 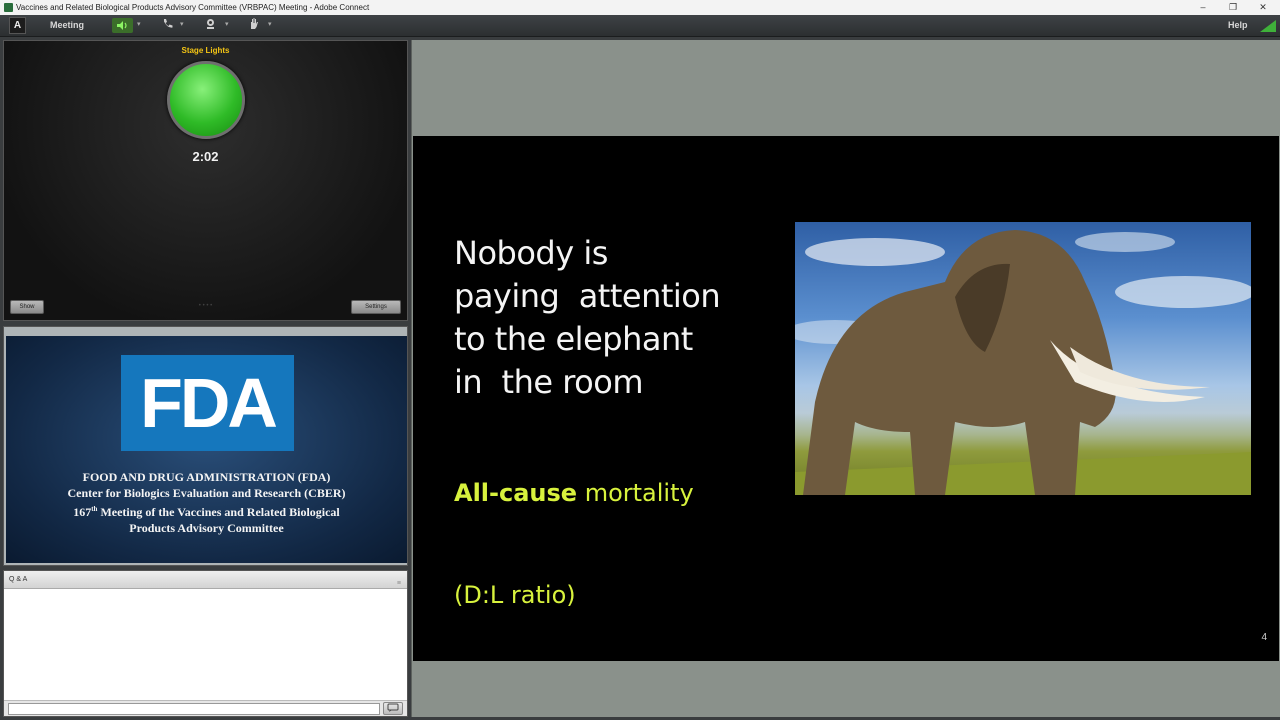 I want to click on countdown-timer: 2:02, so click(x=205, y=156).